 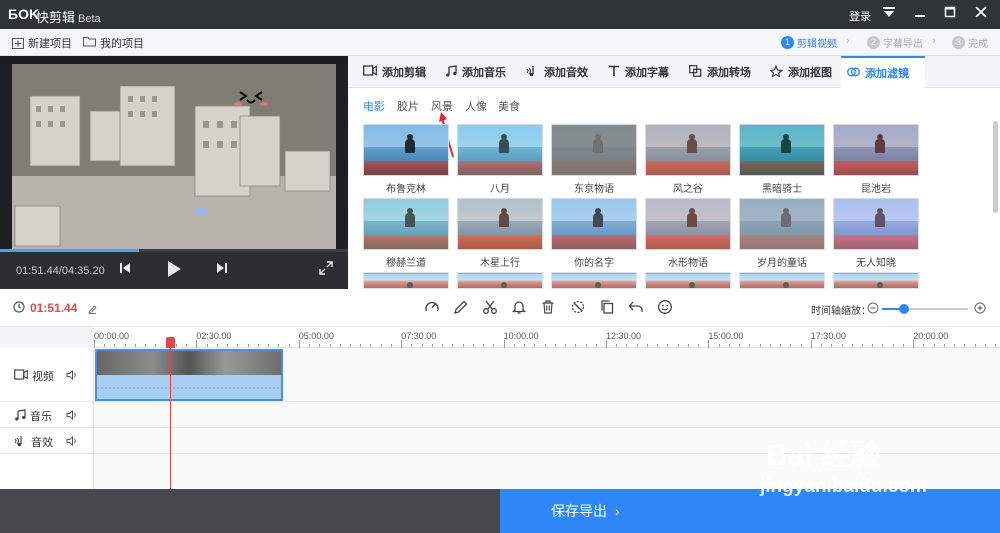 What do you see at coordinates (374, 106) in the screenshot?
I see `category-movie: 电影` at bounding box center [374, 106].